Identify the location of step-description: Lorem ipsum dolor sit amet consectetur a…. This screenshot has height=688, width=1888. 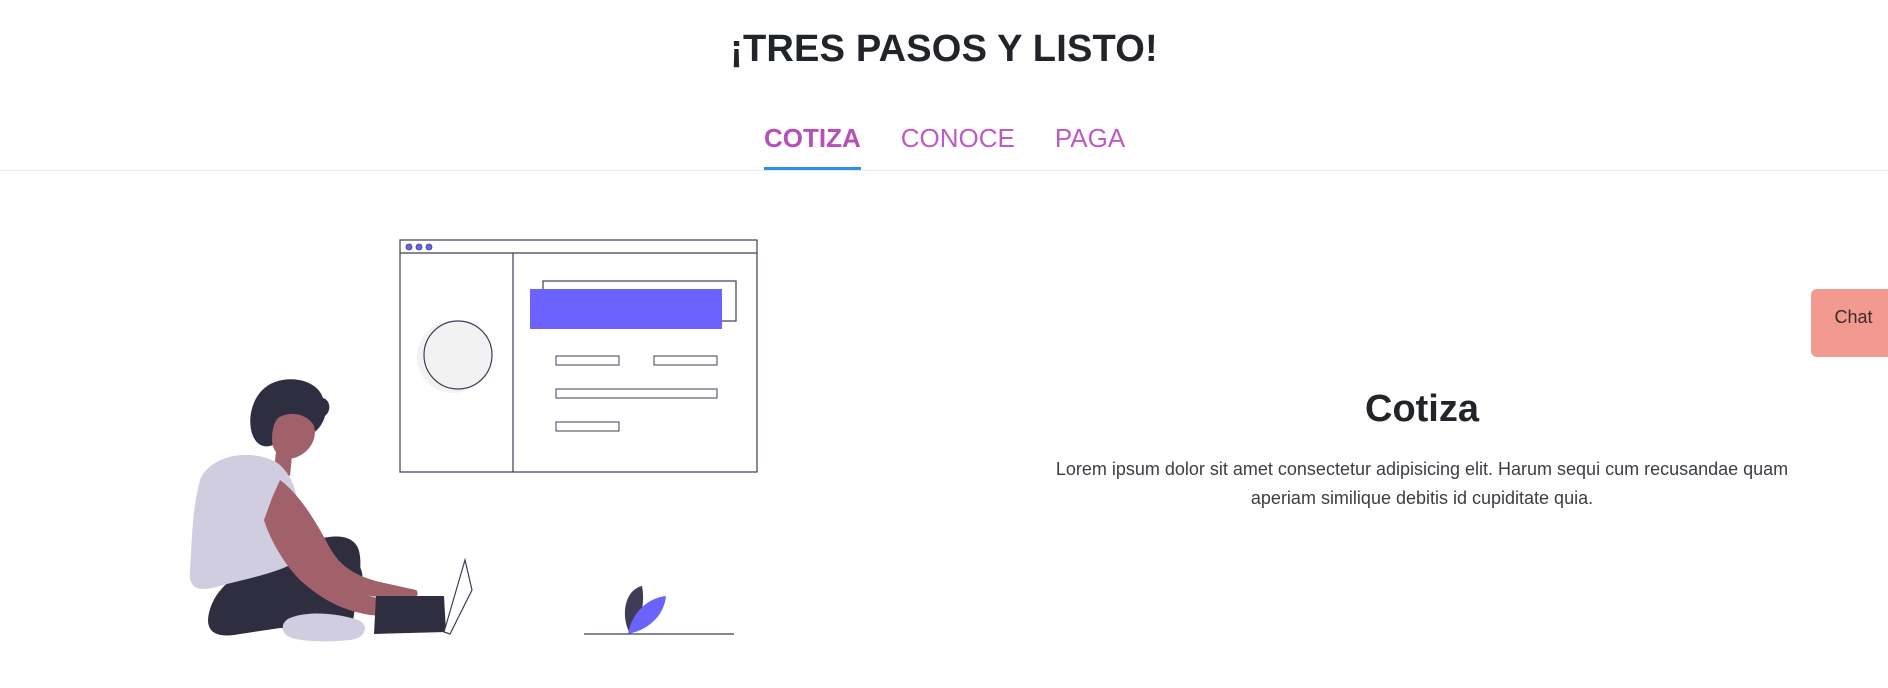
(1422, 483).